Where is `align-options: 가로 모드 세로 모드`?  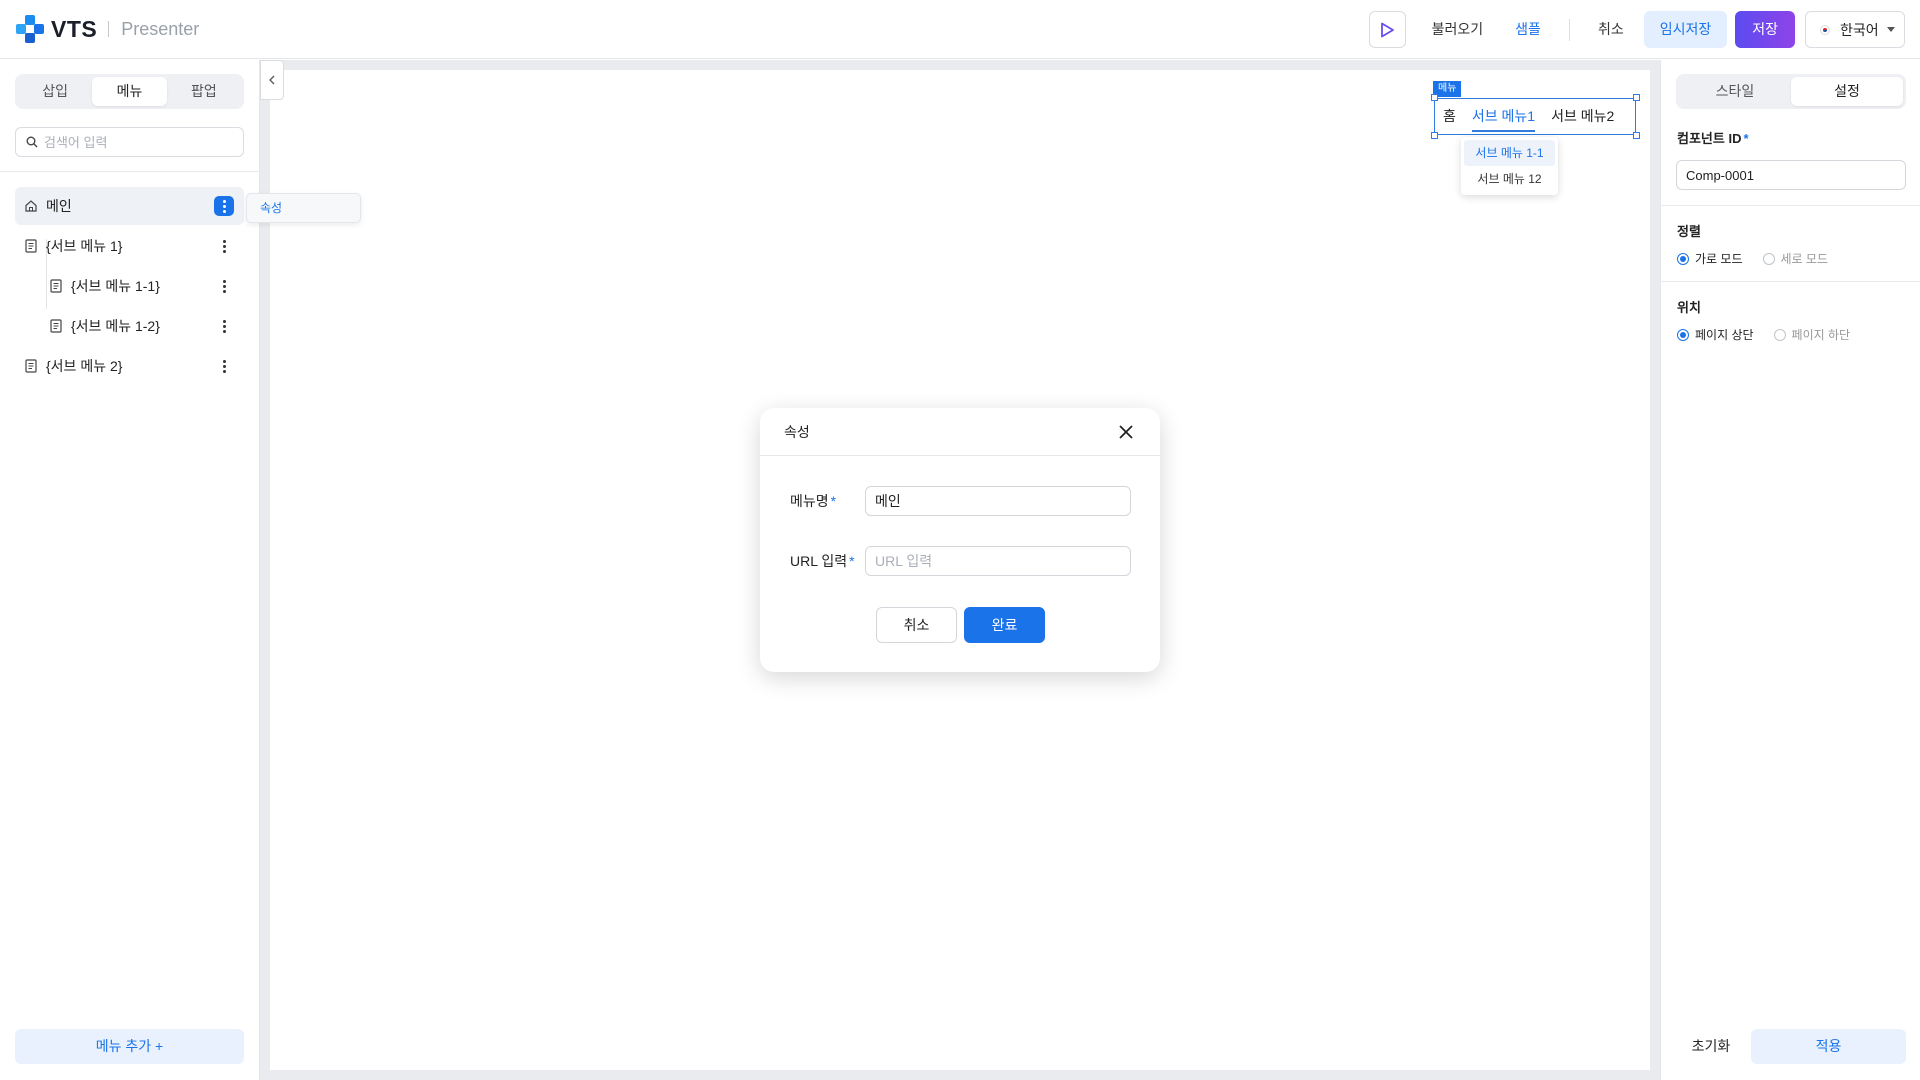
align-options: 가로 모드 세로 모드 is located at coordinates (1762, 258).